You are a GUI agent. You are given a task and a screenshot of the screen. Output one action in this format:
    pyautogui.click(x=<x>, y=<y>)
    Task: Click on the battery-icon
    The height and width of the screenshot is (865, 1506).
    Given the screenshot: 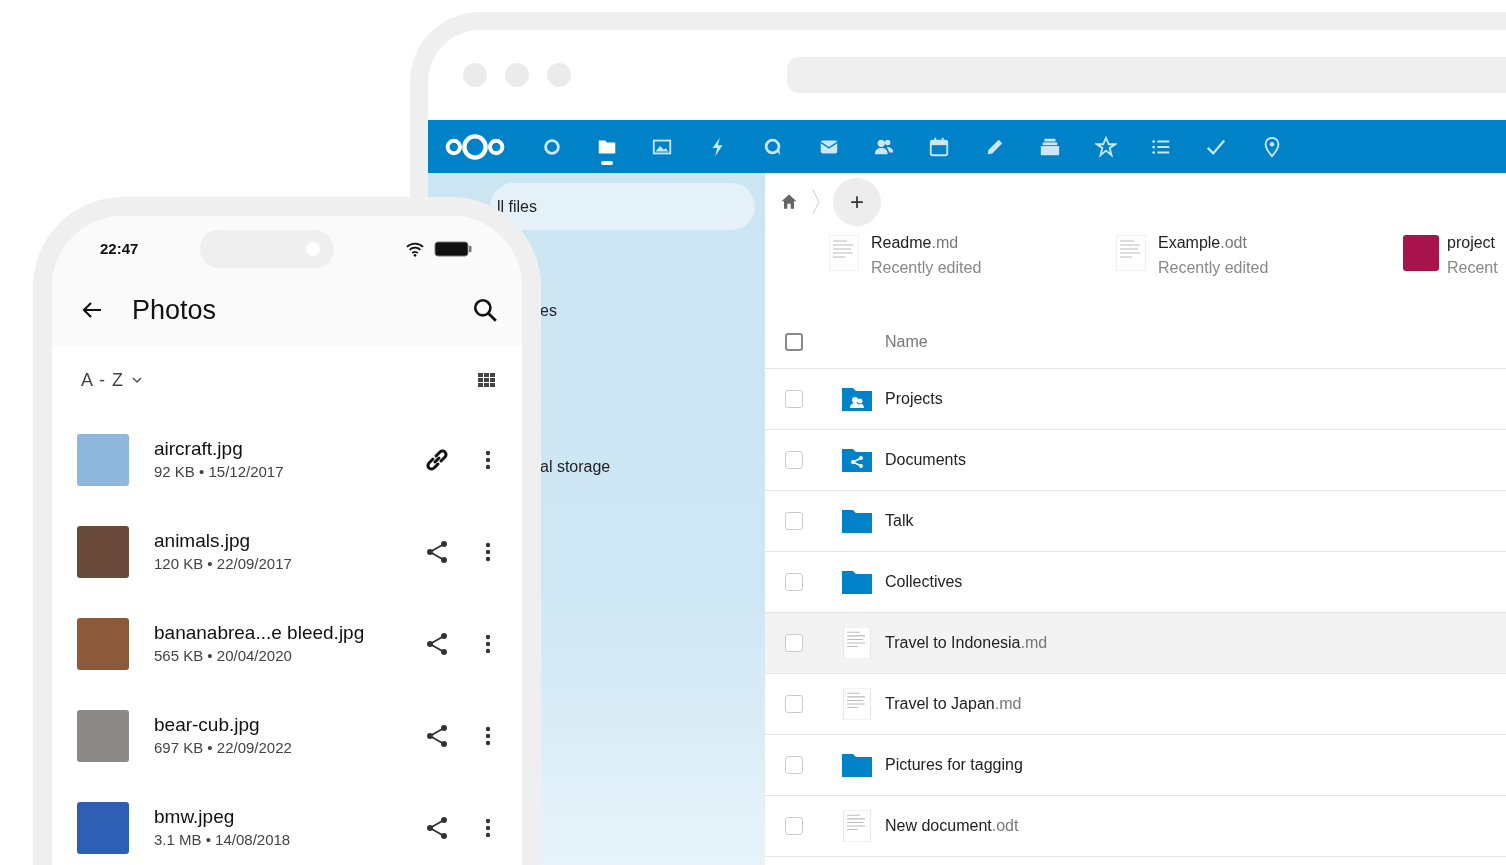 What is the action you would take?
    pyautogui.click(x=453, y=249)
    